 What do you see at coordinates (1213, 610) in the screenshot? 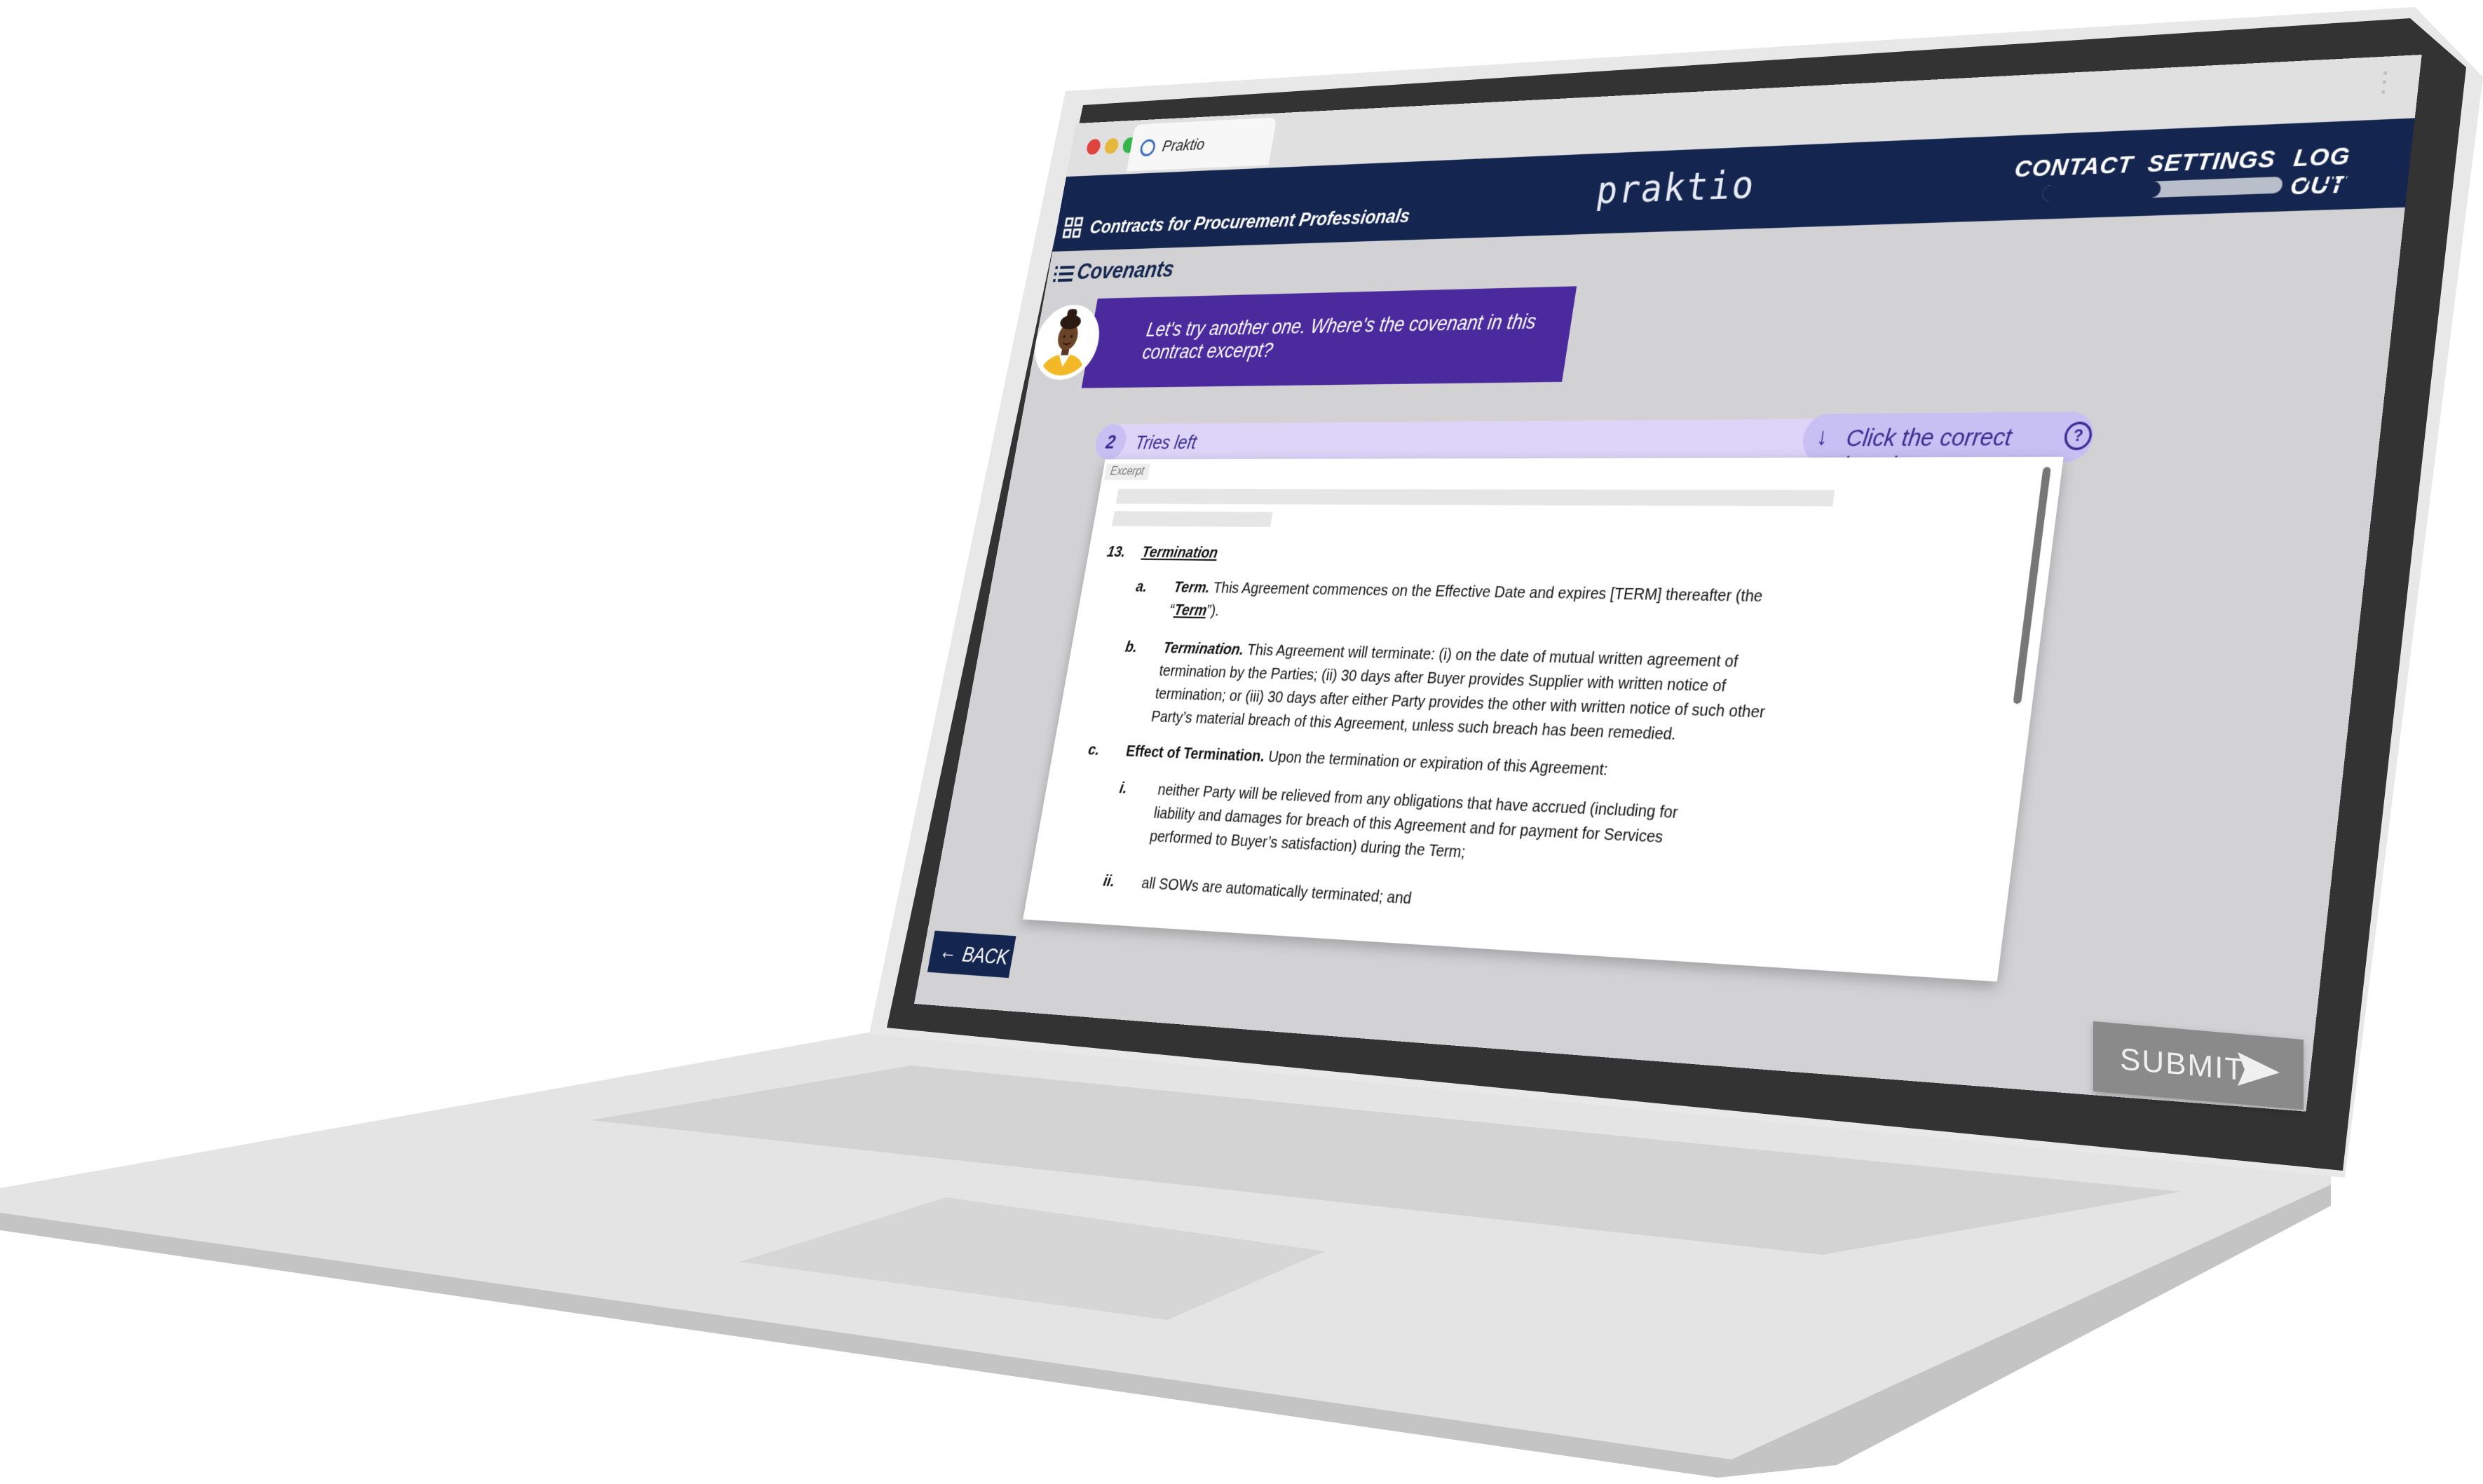
I see `clause-text: ”).` at bounding box center [1213, 610].